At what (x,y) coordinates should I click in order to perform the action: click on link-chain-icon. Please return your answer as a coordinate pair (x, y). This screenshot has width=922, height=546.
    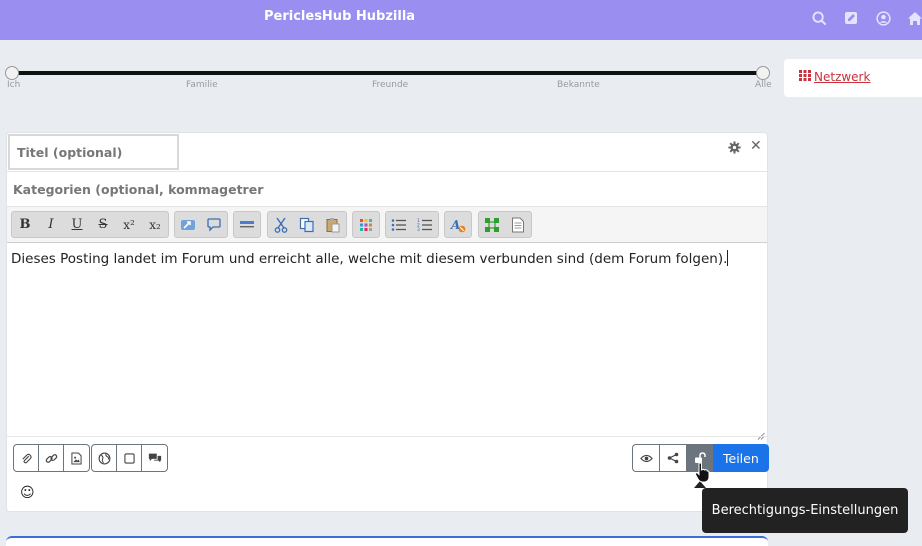
    Looking at the image, I should click on (51, 458).